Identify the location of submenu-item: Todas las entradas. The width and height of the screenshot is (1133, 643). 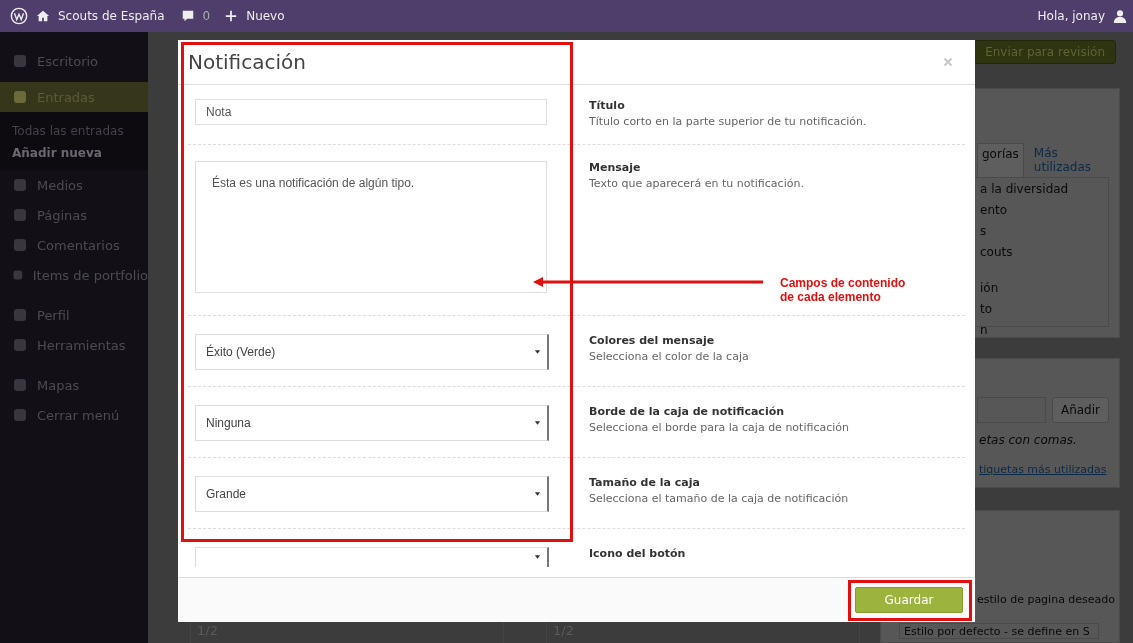
(74, 131).